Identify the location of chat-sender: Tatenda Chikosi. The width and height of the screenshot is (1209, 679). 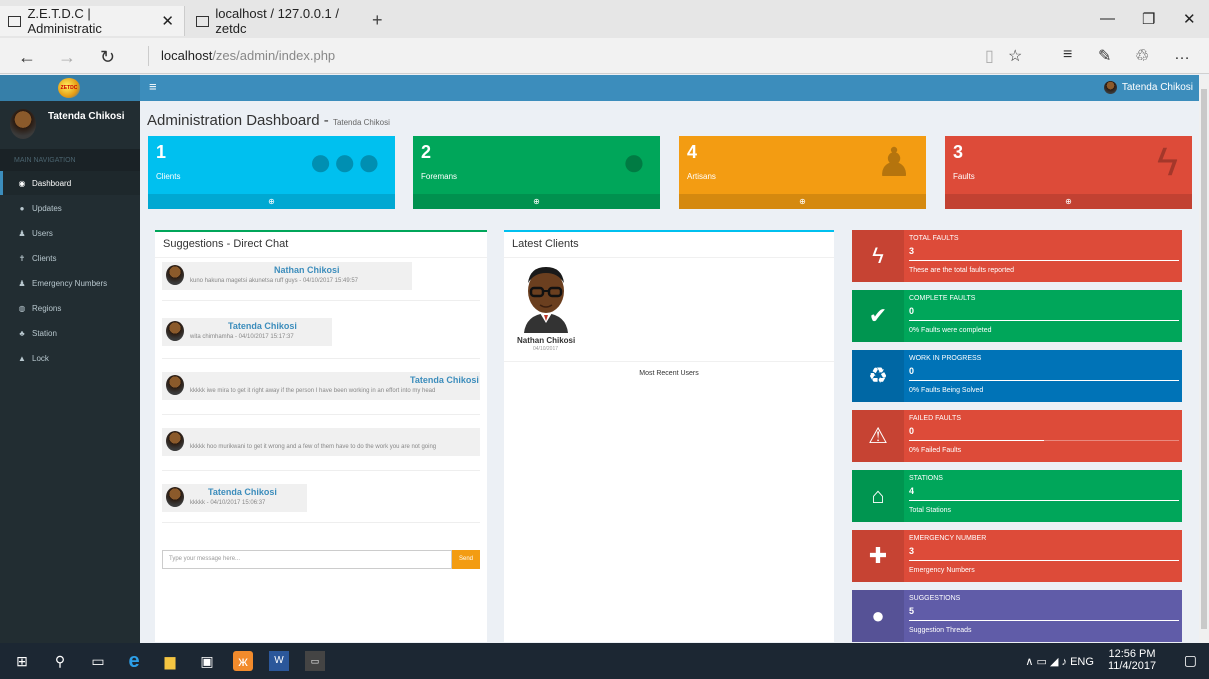
(444, 380).